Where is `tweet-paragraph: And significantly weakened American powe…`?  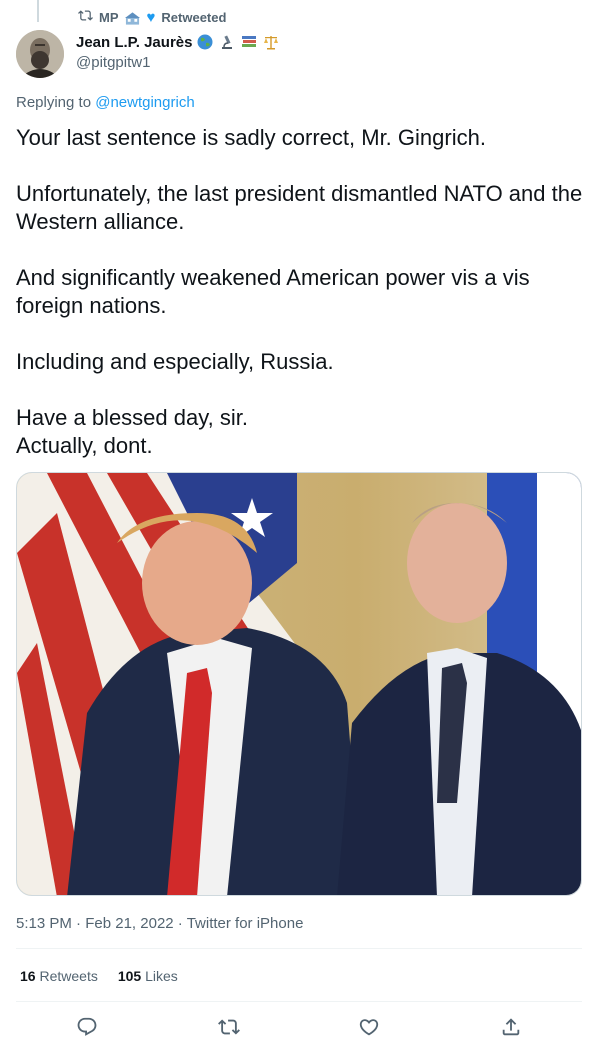
tweet-paragraph: And significantly weakened American powe… is located at coordinates (273, 291).